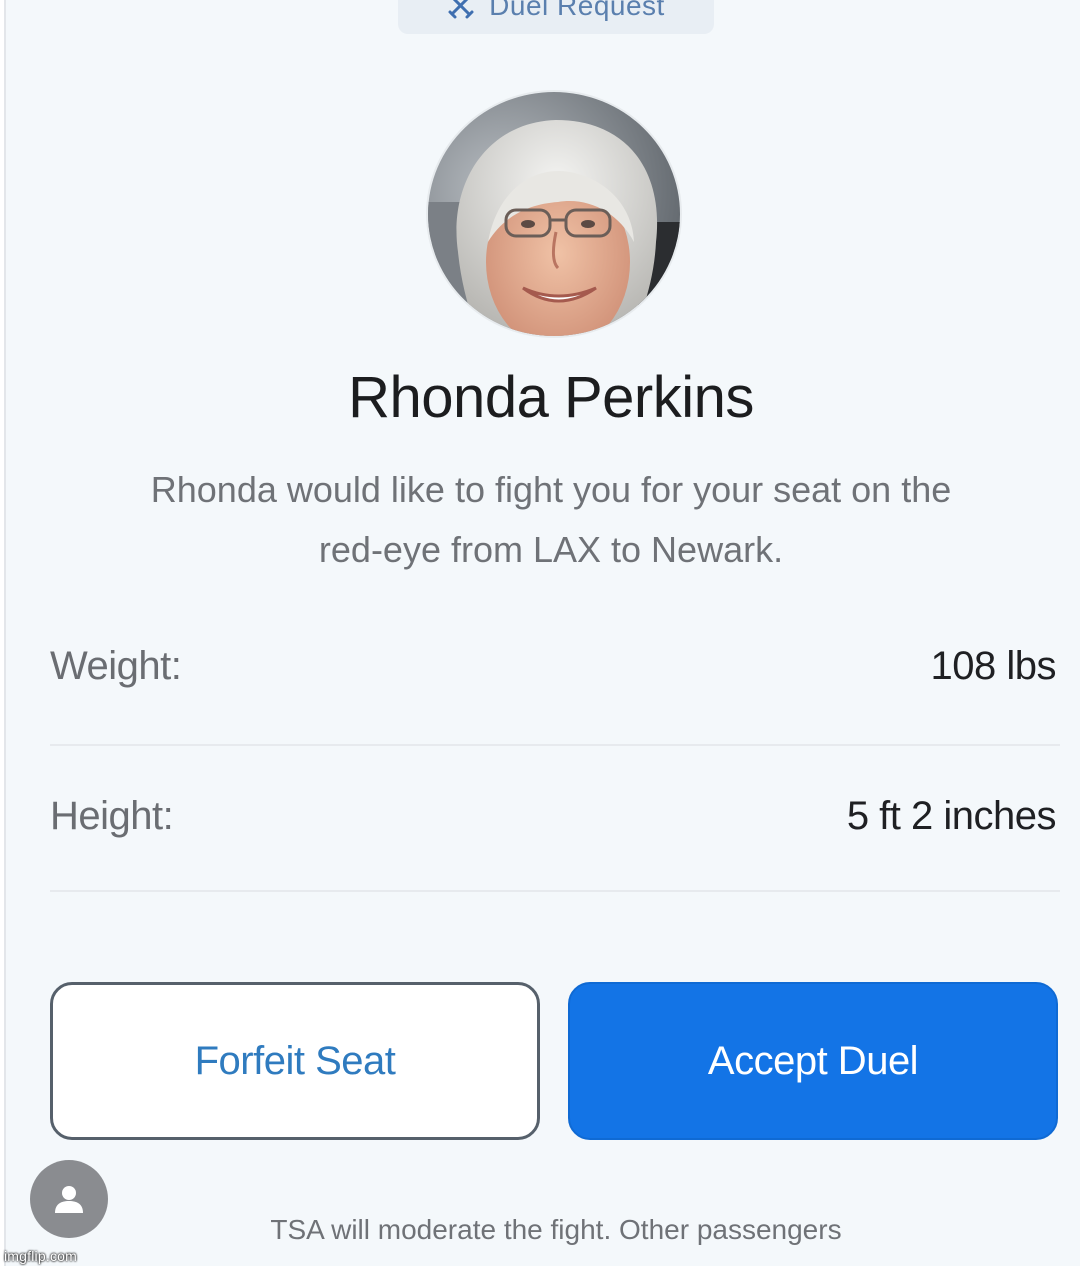  I want to click on stat-row-height: Height: 5 ft 2 inches, so click(553, 816).